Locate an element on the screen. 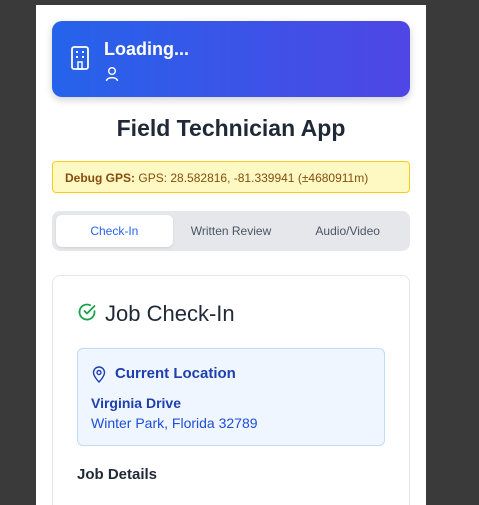  user-icon is located at coordinates (112, 74).